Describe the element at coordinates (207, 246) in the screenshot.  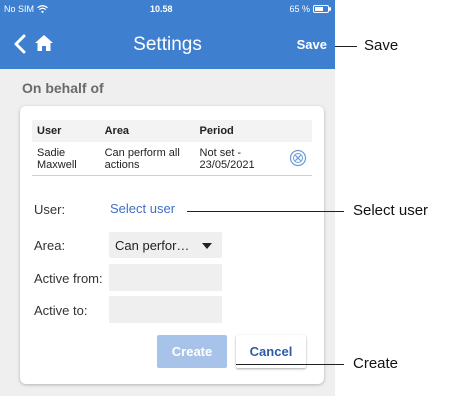
I see `dropdown-caret-icon` at that location.